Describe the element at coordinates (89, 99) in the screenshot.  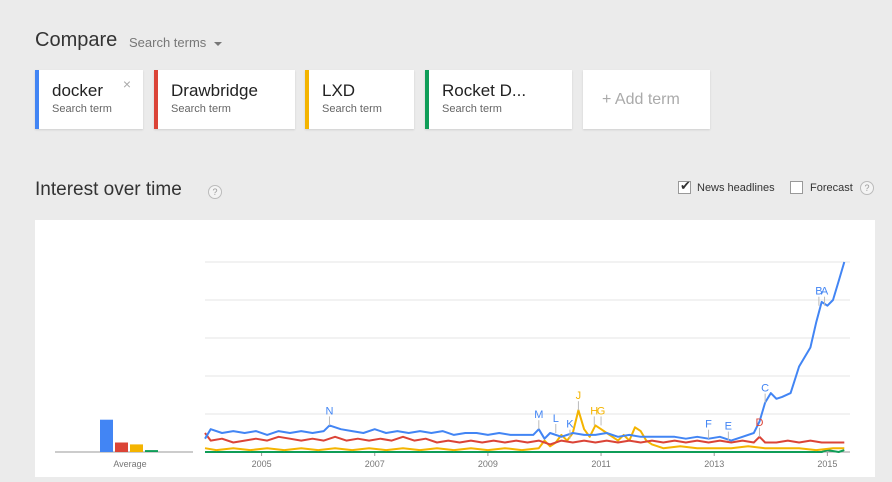
I see `term-card-0: docker Search term ×` at that location.